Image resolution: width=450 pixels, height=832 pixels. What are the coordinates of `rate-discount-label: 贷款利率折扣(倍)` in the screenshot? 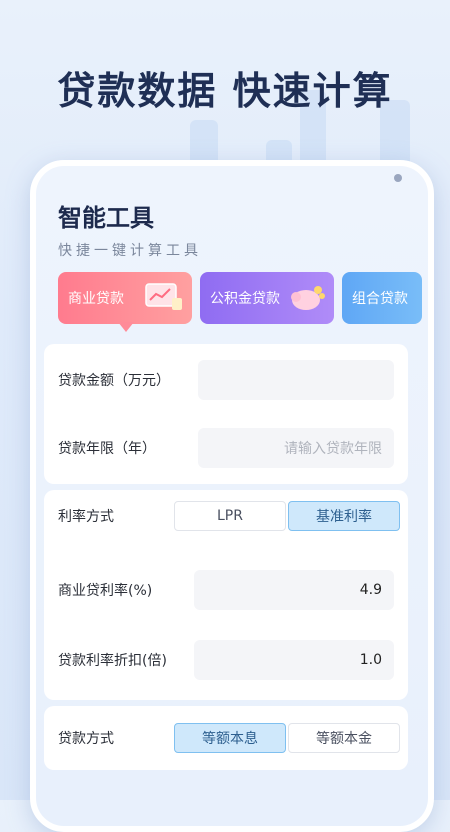 It's located at (112, 661).